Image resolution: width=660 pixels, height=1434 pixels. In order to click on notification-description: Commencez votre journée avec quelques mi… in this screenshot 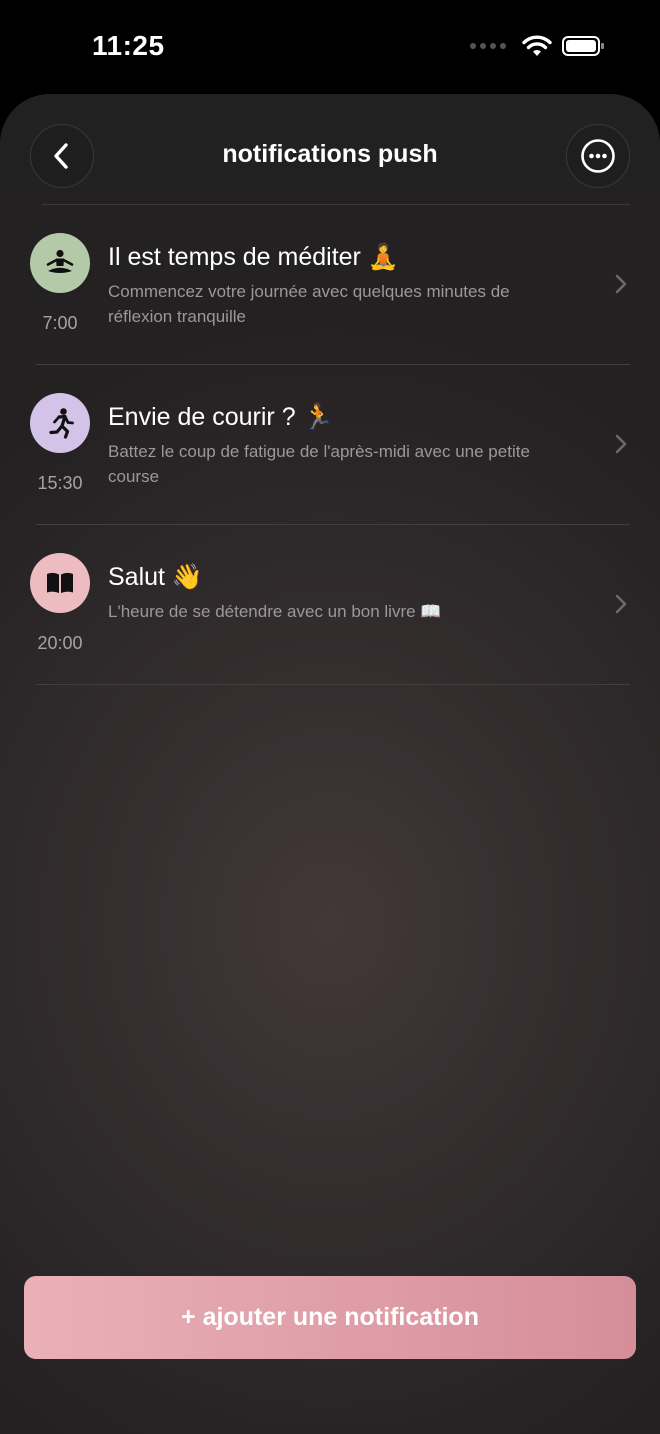, I will do `click(309, 304)`.